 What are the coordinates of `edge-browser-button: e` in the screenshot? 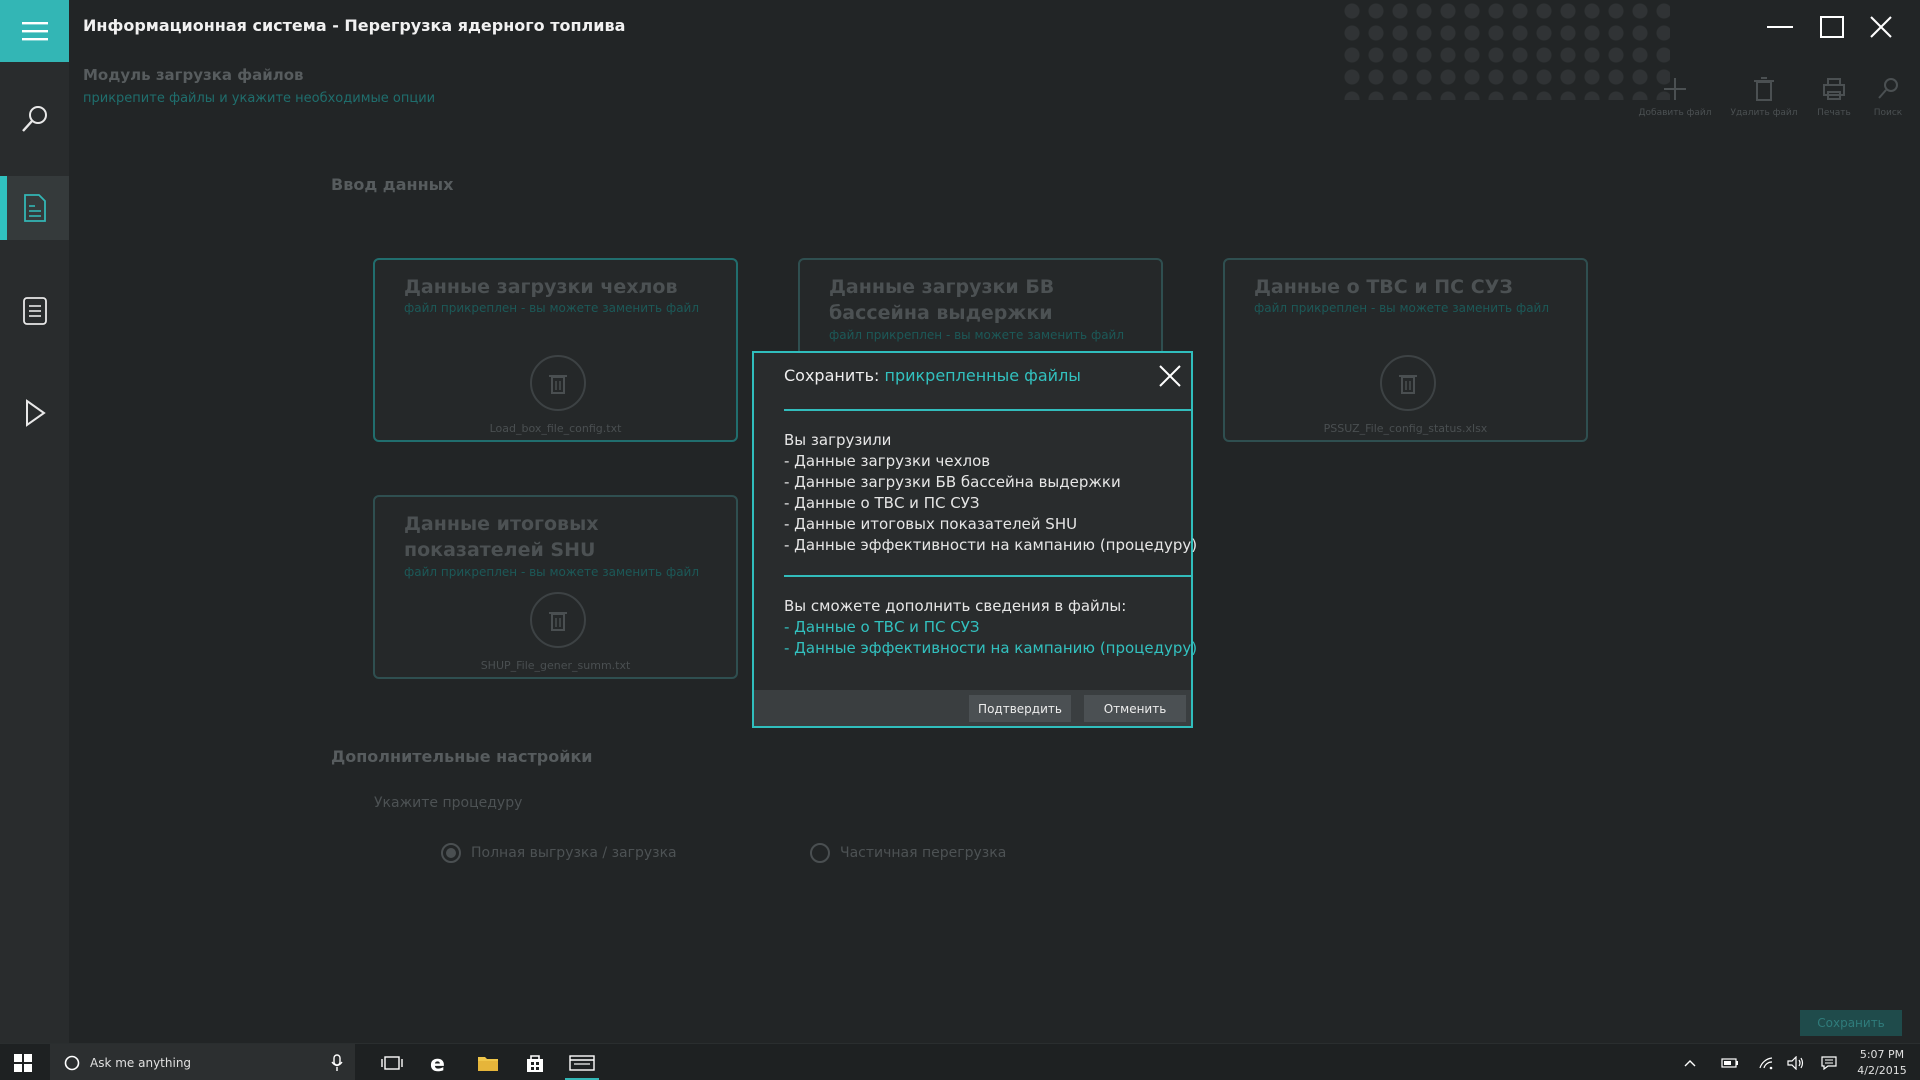 It's located at (440, 1062).